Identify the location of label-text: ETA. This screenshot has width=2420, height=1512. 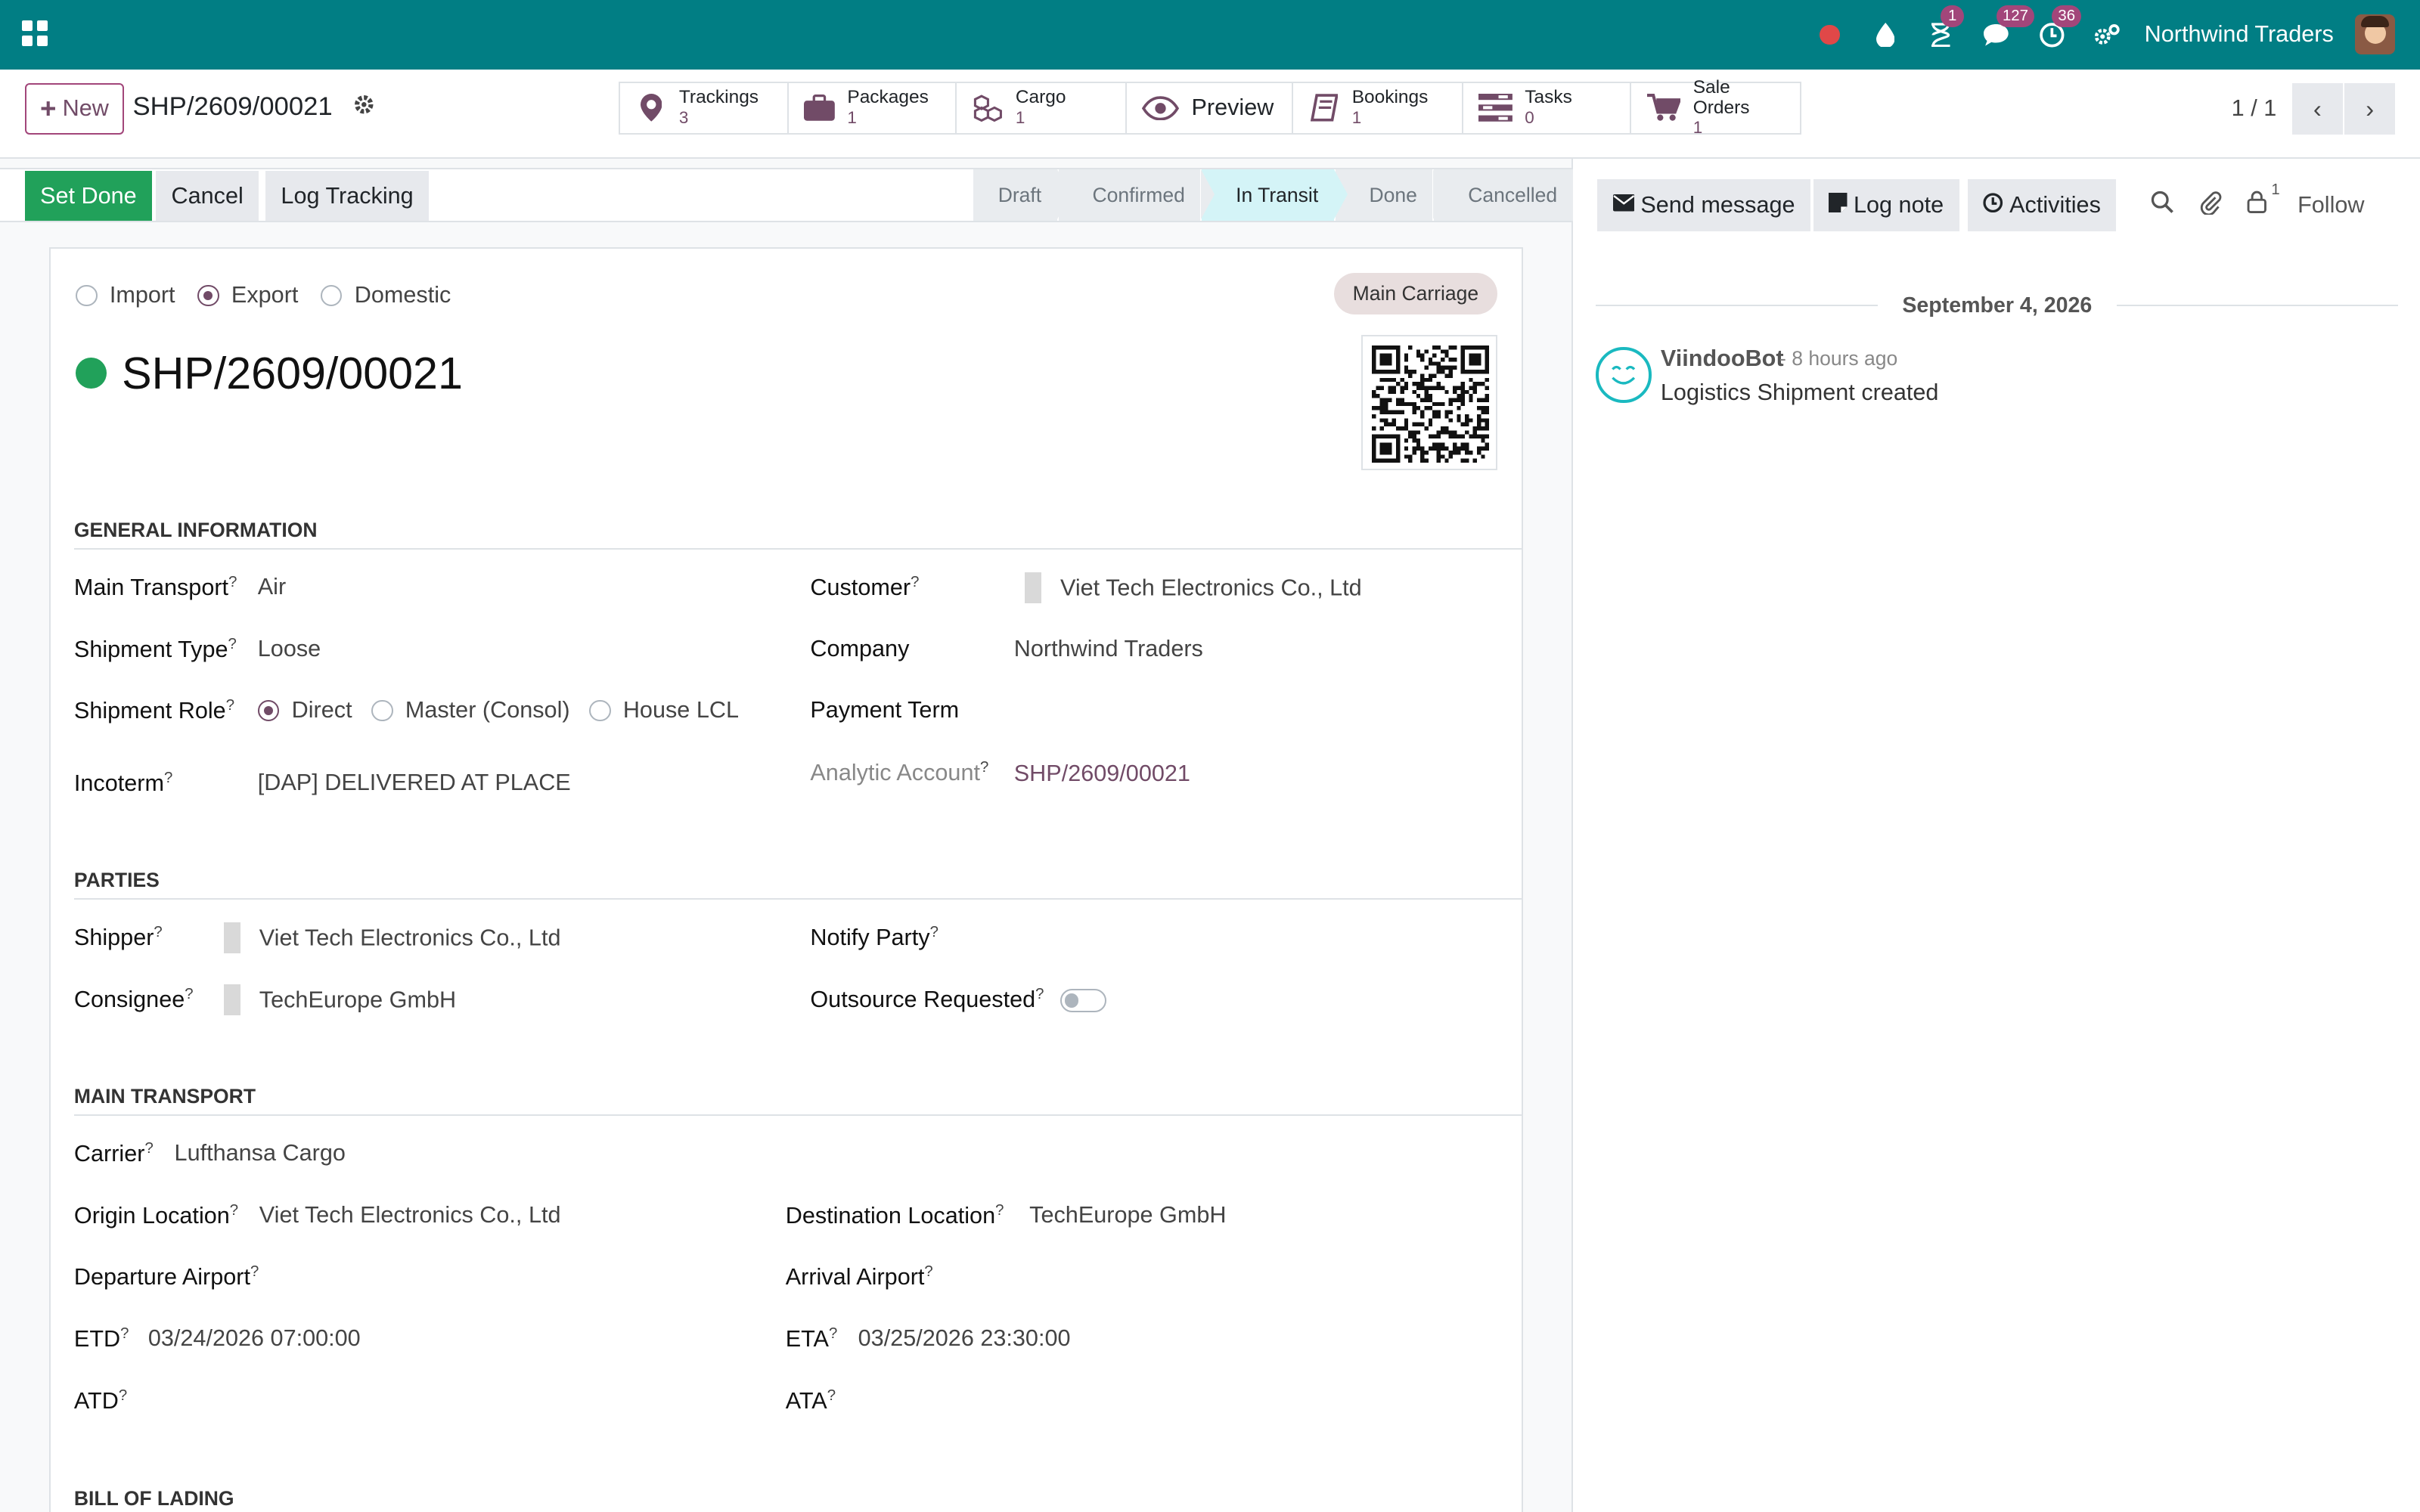
(807, 1339).